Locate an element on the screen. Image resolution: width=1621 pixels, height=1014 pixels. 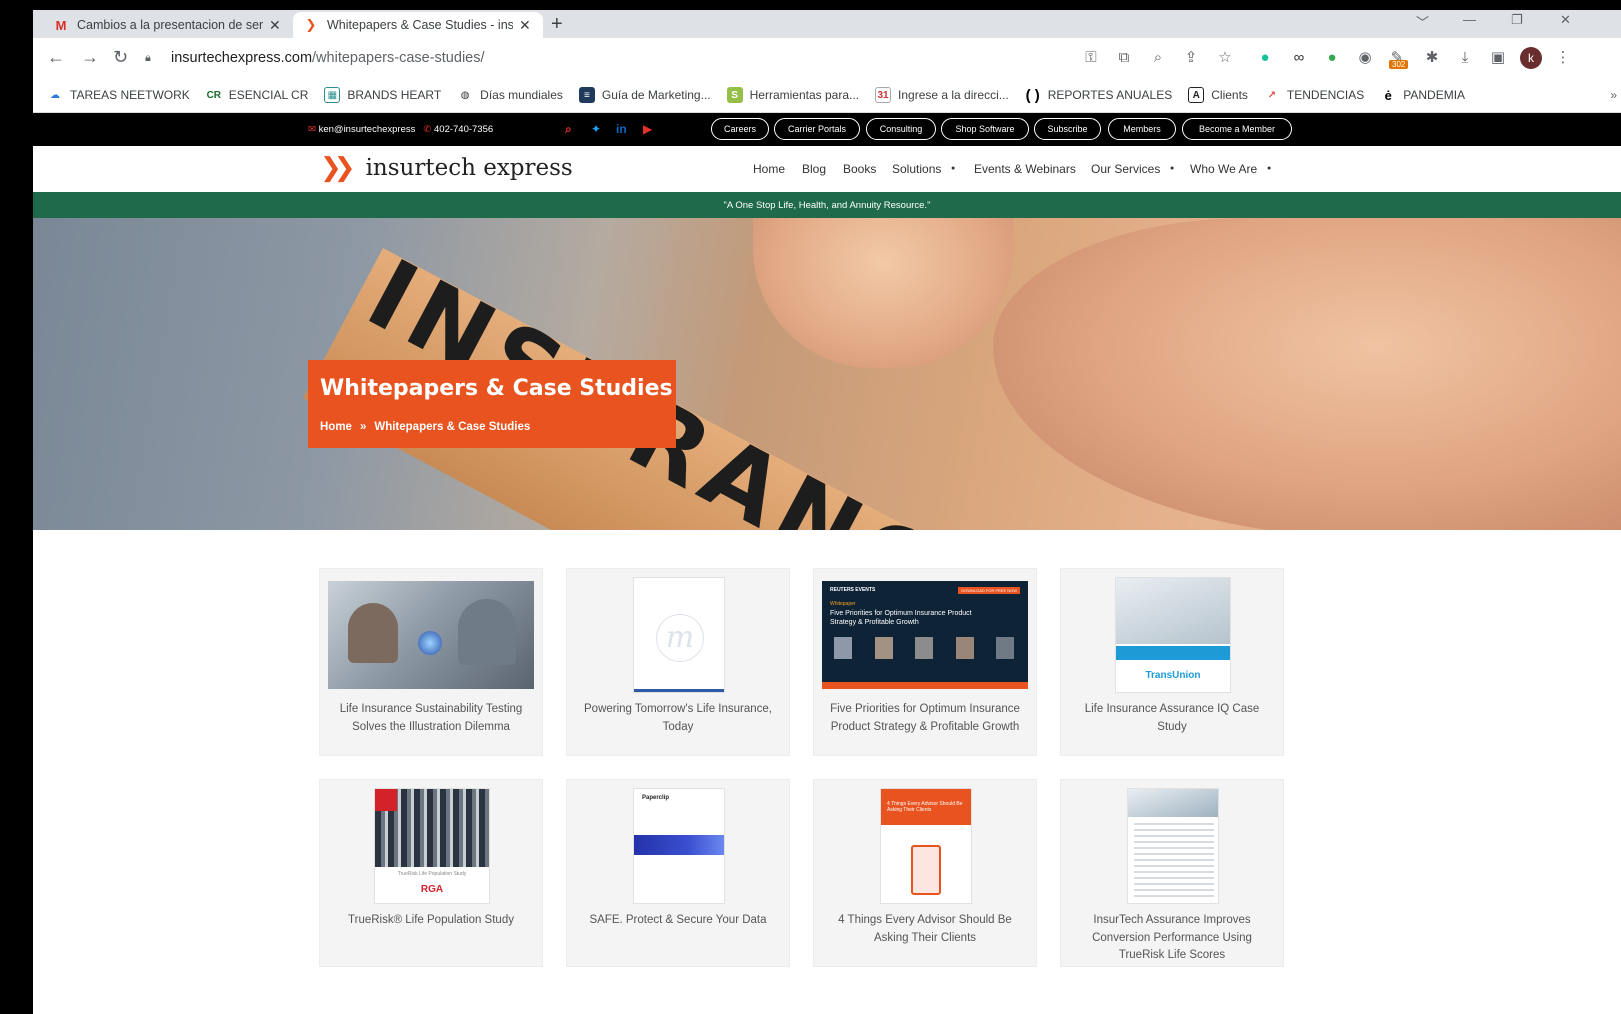
restore-icon: ❐ is located at coordinates (1517, 20).